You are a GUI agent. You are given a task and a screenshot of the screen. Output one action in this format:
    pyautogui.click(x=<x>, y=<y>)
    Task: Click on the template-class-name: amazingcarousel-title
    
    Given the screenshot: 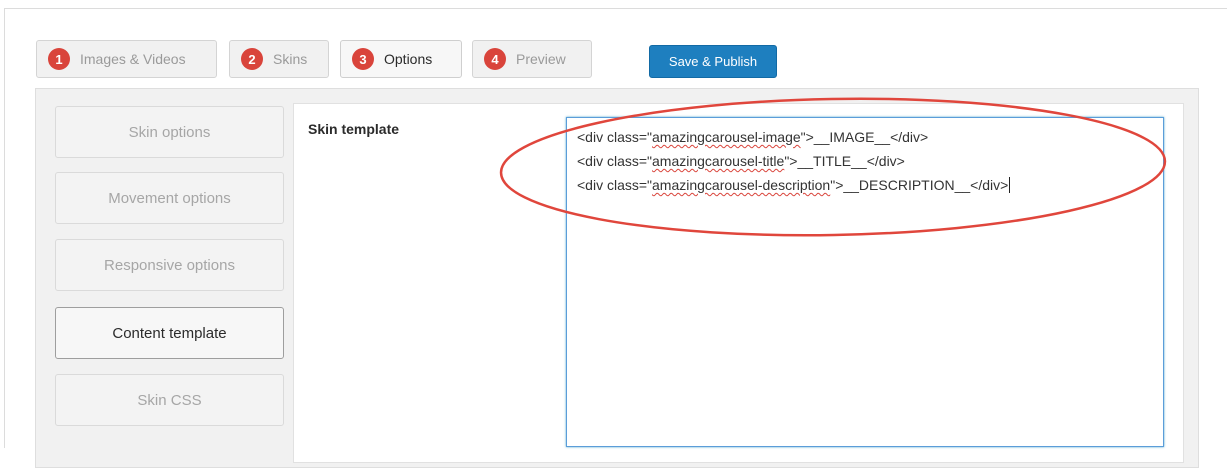 What is the action you would take?
    pyautogui.click(x=718, y=161)
    